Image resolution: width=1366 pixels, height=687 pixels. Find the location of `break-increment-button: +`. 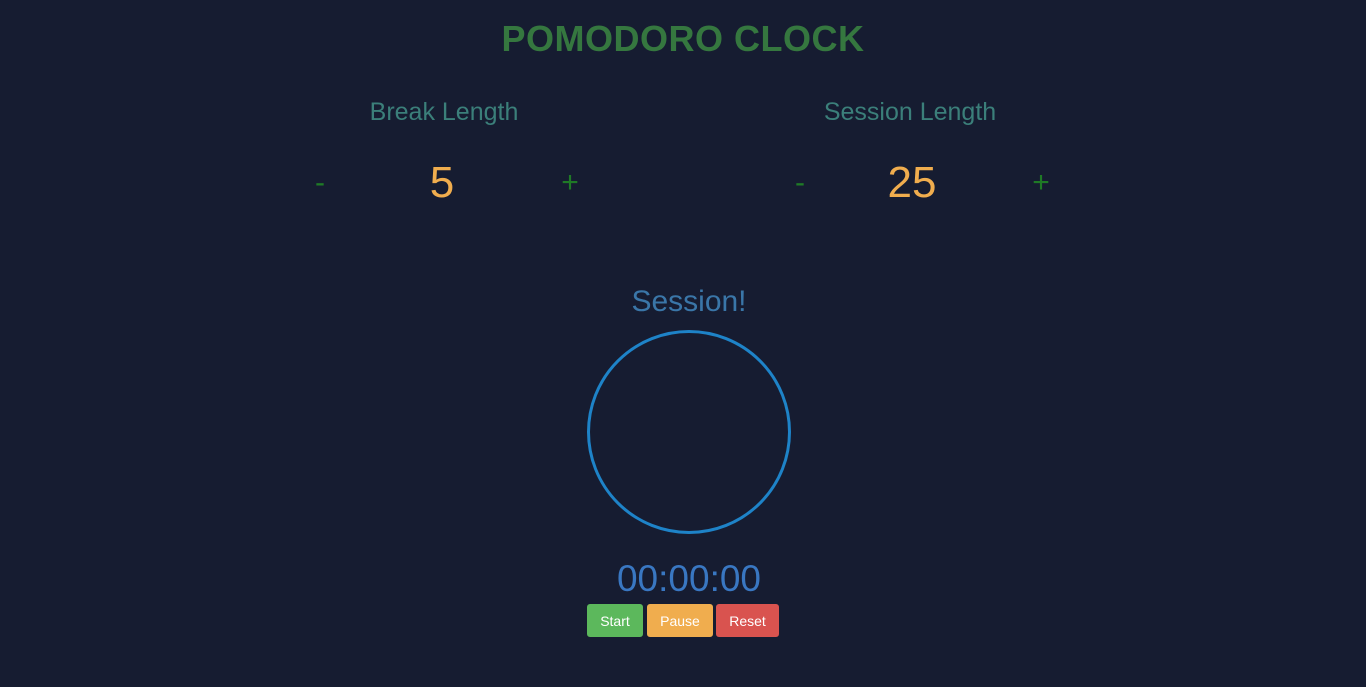

break-increment-button: + is located at coordinates (570, 183).